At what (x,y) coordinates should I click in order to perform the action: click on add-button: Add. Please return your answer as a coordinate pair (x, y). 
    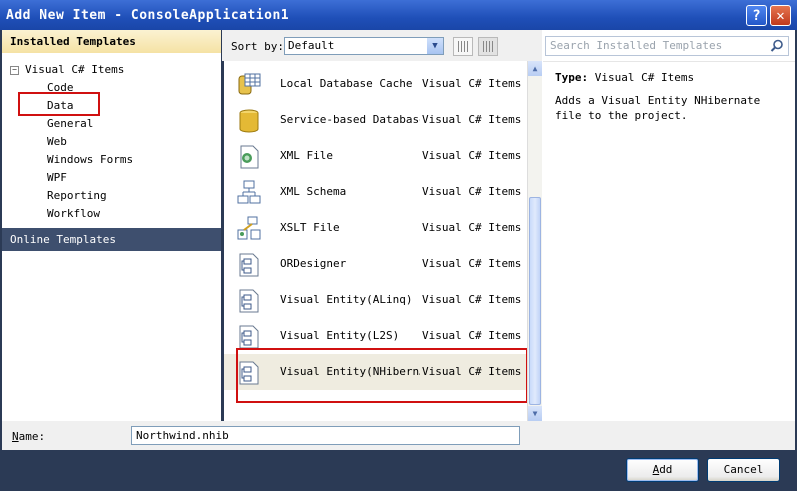
    Looking at the image, I should click on (662, 470).